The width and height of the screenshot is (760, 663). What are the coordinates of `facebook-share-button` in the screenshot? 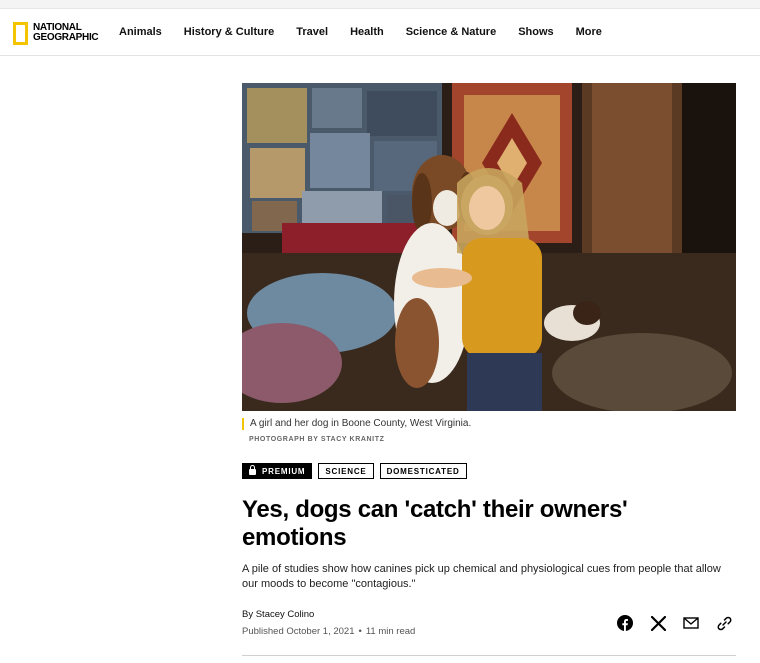 It's located at (625, 623).